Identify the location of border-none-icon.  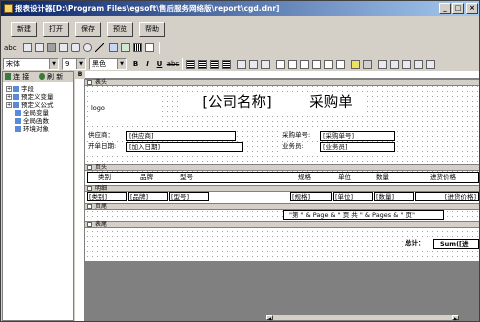
(292, 64).